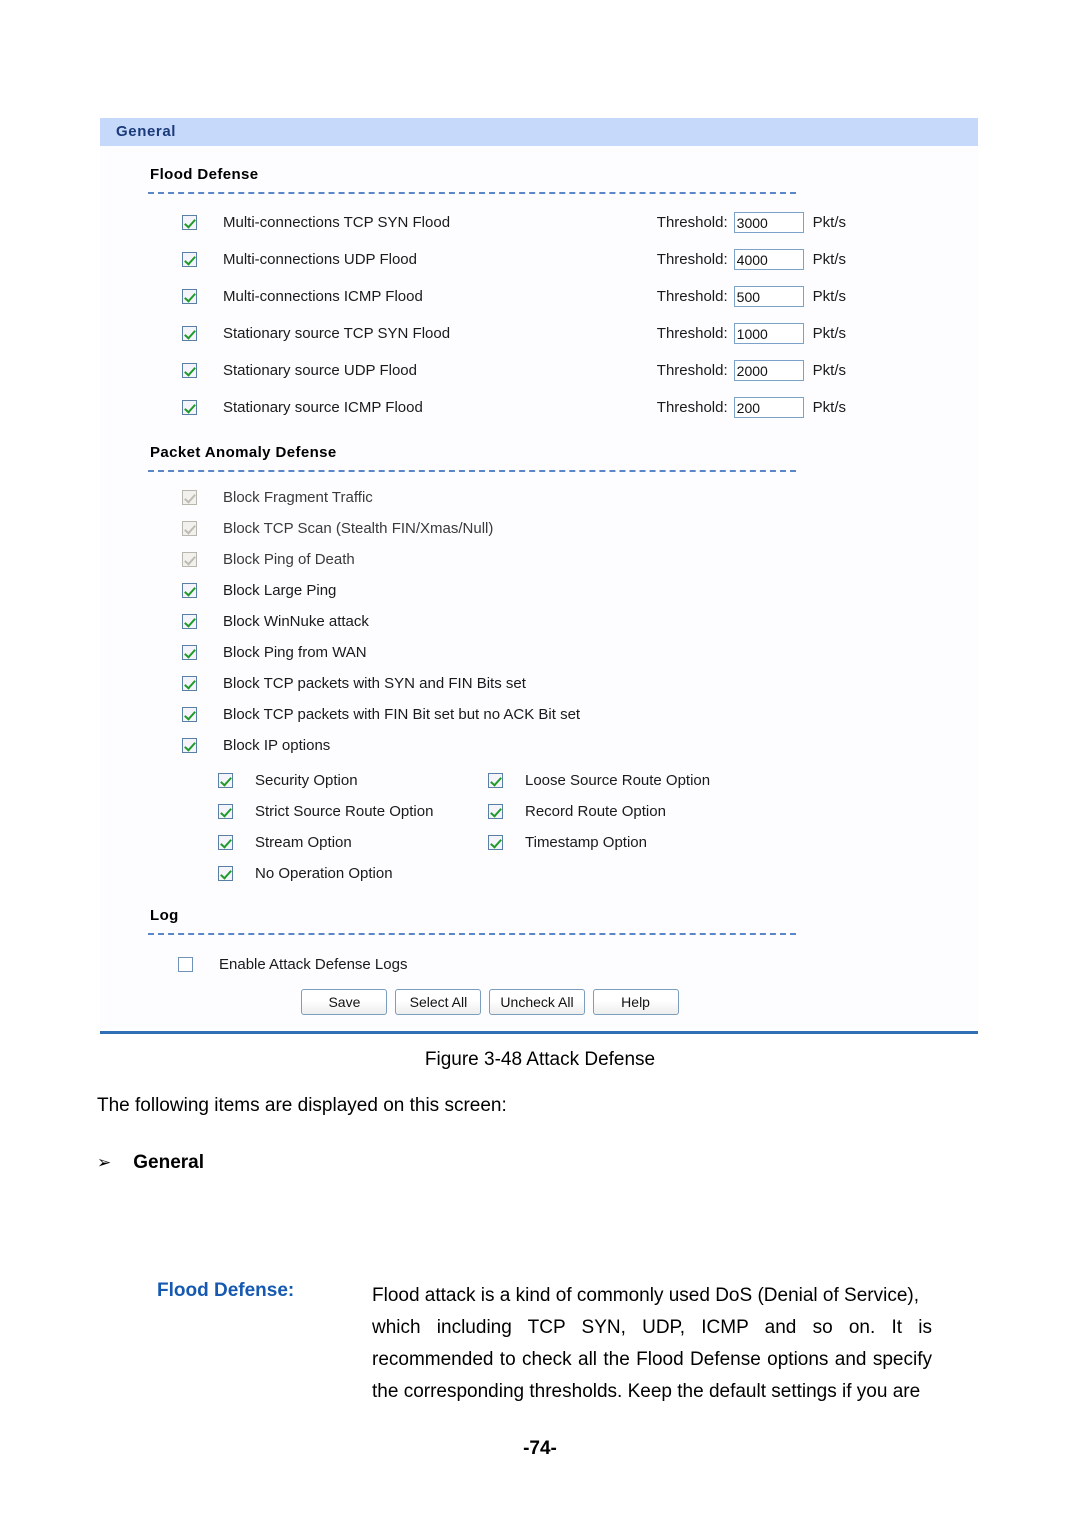  I want to click on log-divider, so click(472, 934).